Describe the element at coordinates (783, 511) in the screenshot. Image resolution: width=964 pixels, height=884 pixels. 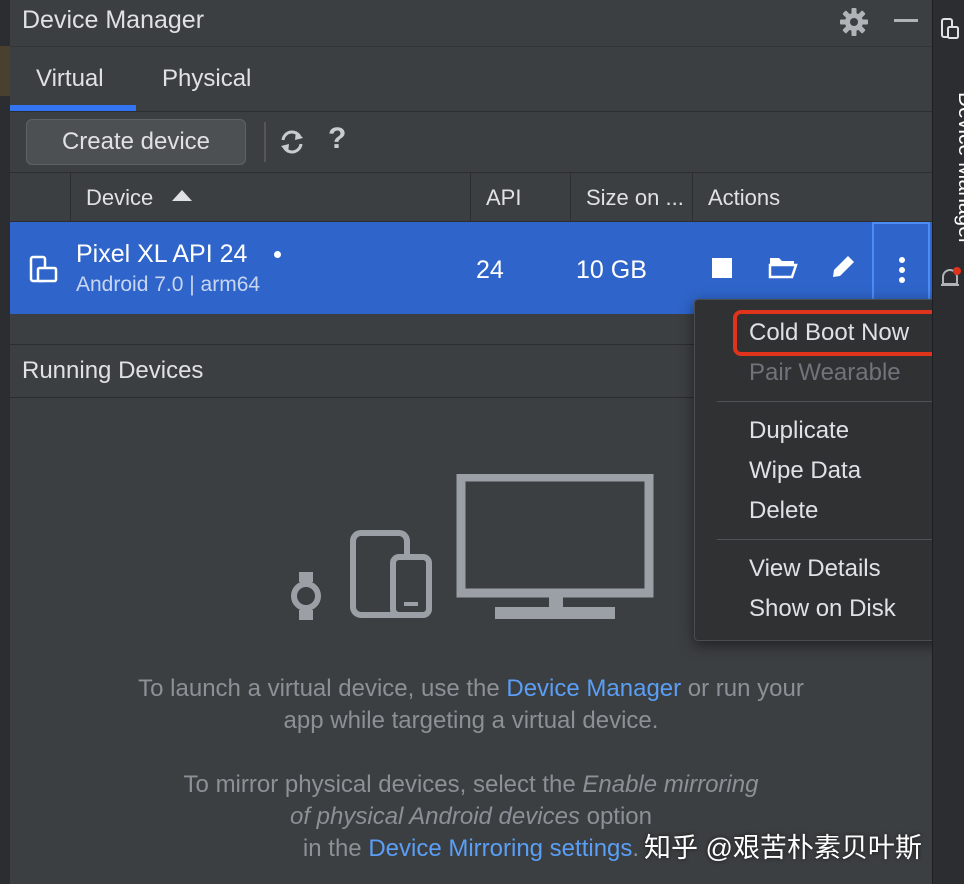
I see `menu-item-delete: Delete` at that location.